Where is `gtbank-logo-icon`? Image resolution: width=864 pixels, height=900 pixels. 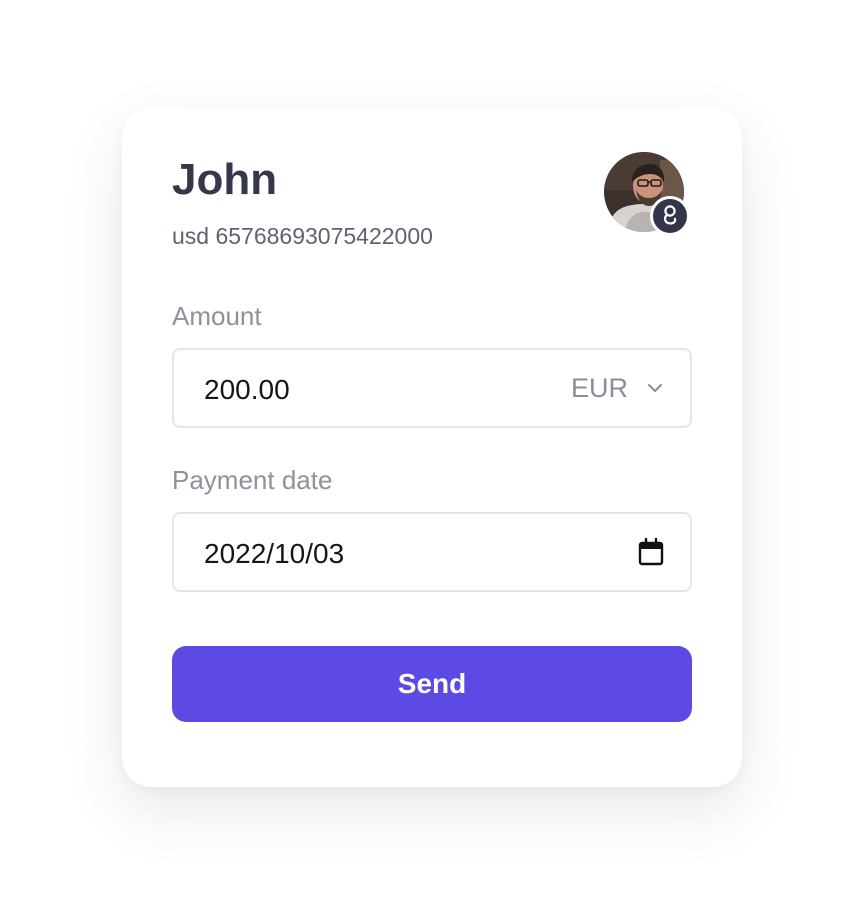
gtbank-logo-icon is located at coordinates (670, 216).